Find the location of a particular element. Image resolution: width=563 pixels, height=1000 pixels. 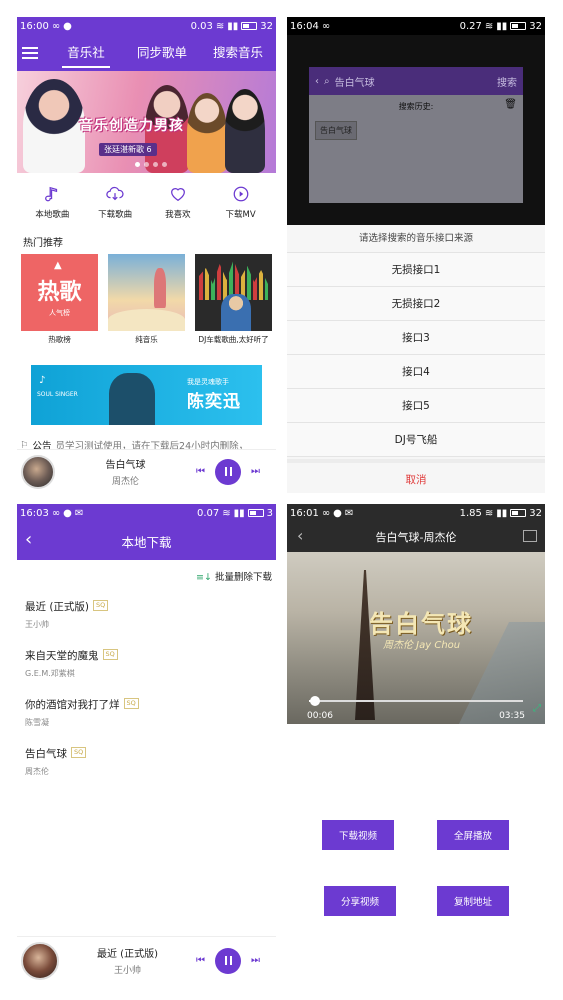

top-nav: 音乐社 同步歌单 搜索音乐 is located at coordinates (146, 53).